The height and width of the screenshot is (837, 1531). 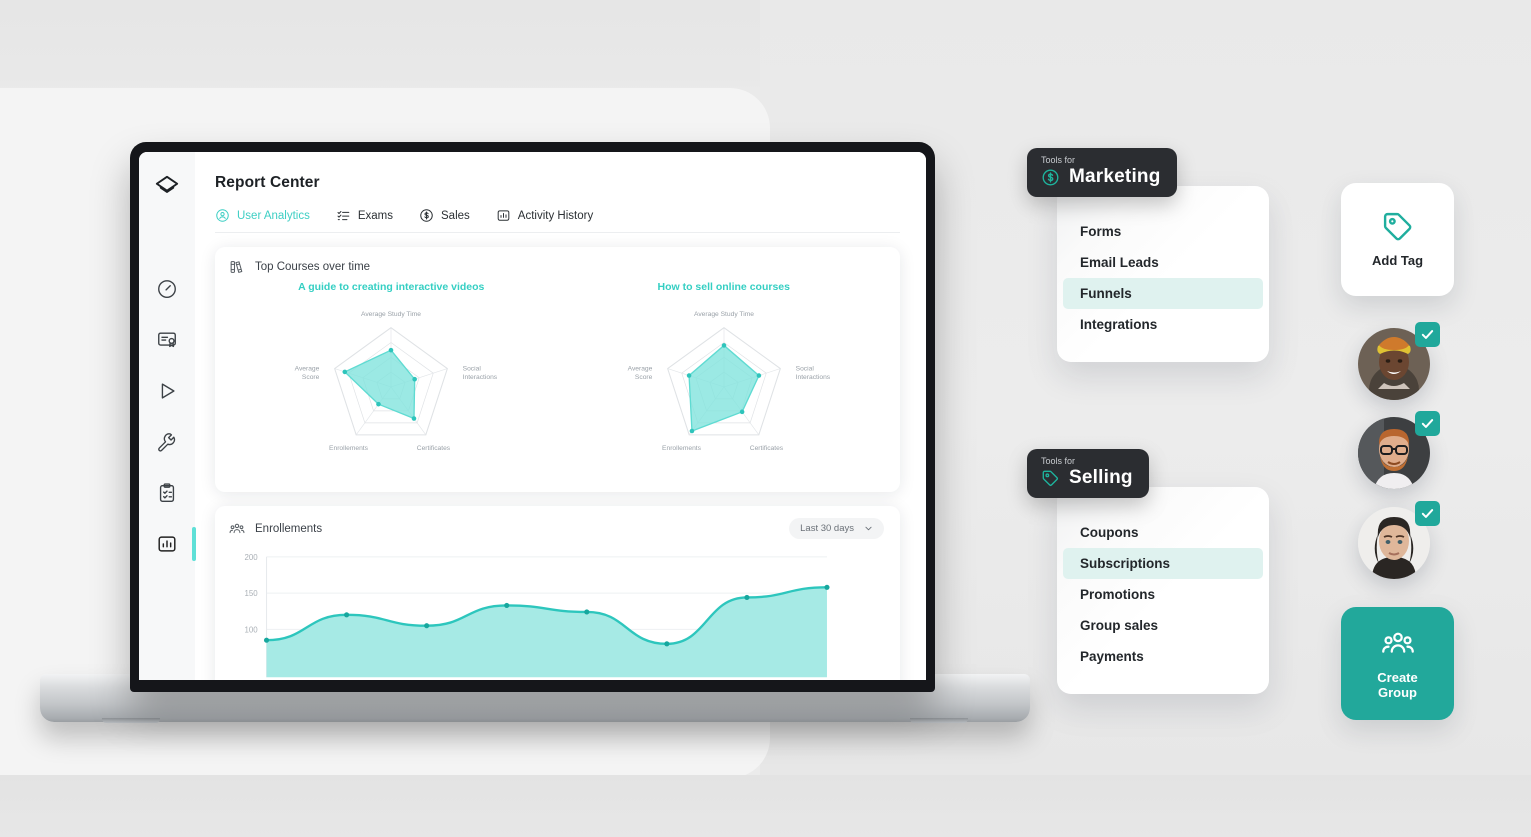 What do you see at coordinates (1163, 324) in the screenshot?
I see `marketing-item-integrations: Integrations` at bounding box center [1163, 324].